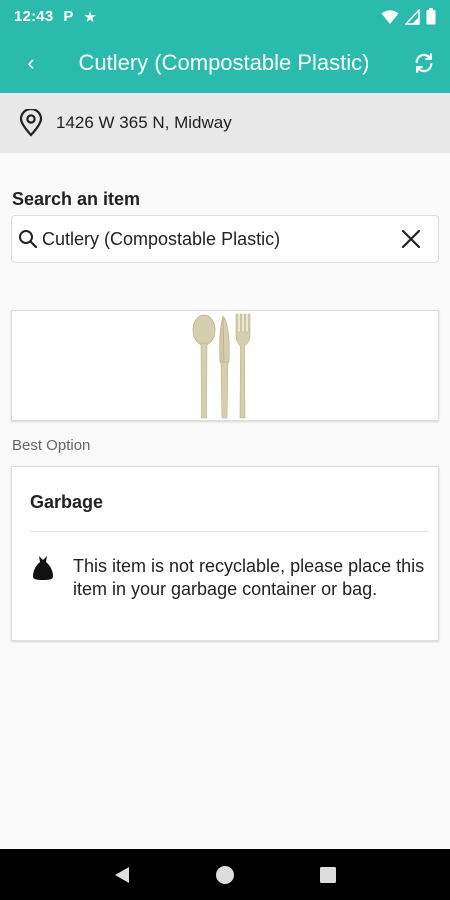 The height and width of the screenshot is (900, 450). What do you see at coordinates (225, 16) in the screenshot?
I see `status-bar: 12:43 P ★` at bounding box center [225, 16].